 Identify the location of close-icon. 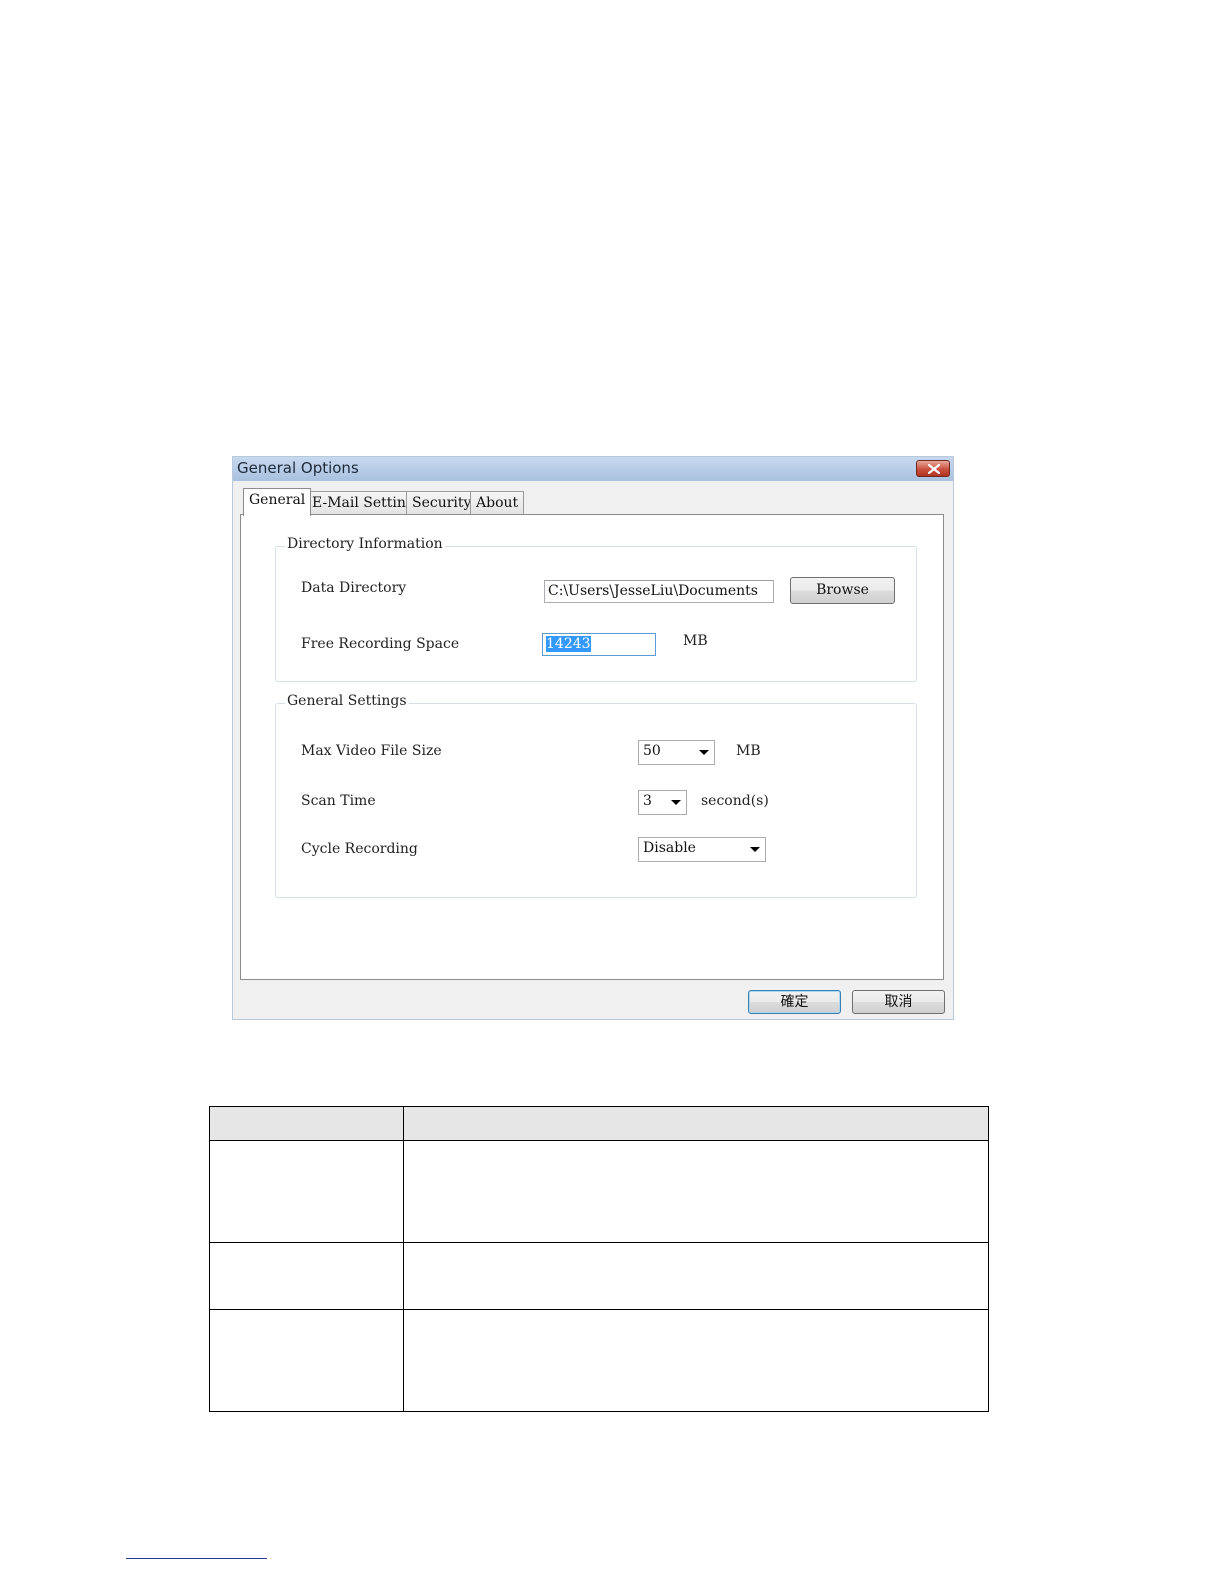
(934, 469).